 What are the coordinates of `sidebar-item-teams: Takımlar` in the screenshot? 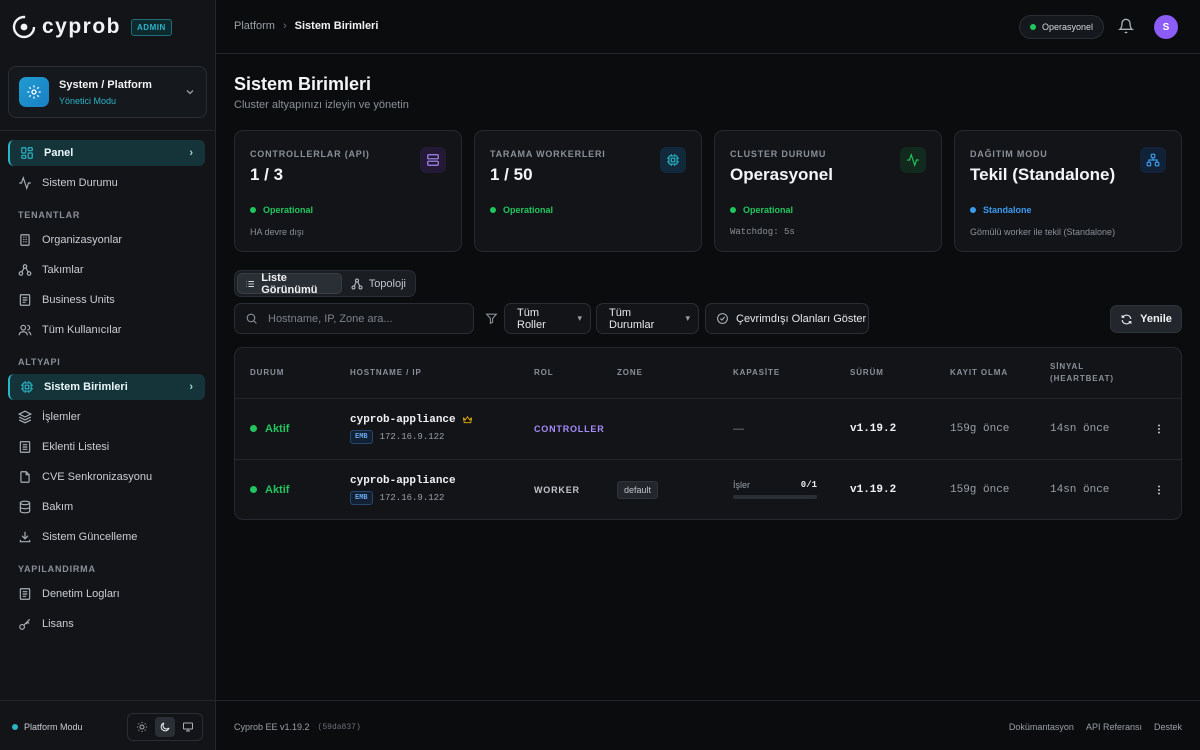 It's located at (106, 270).